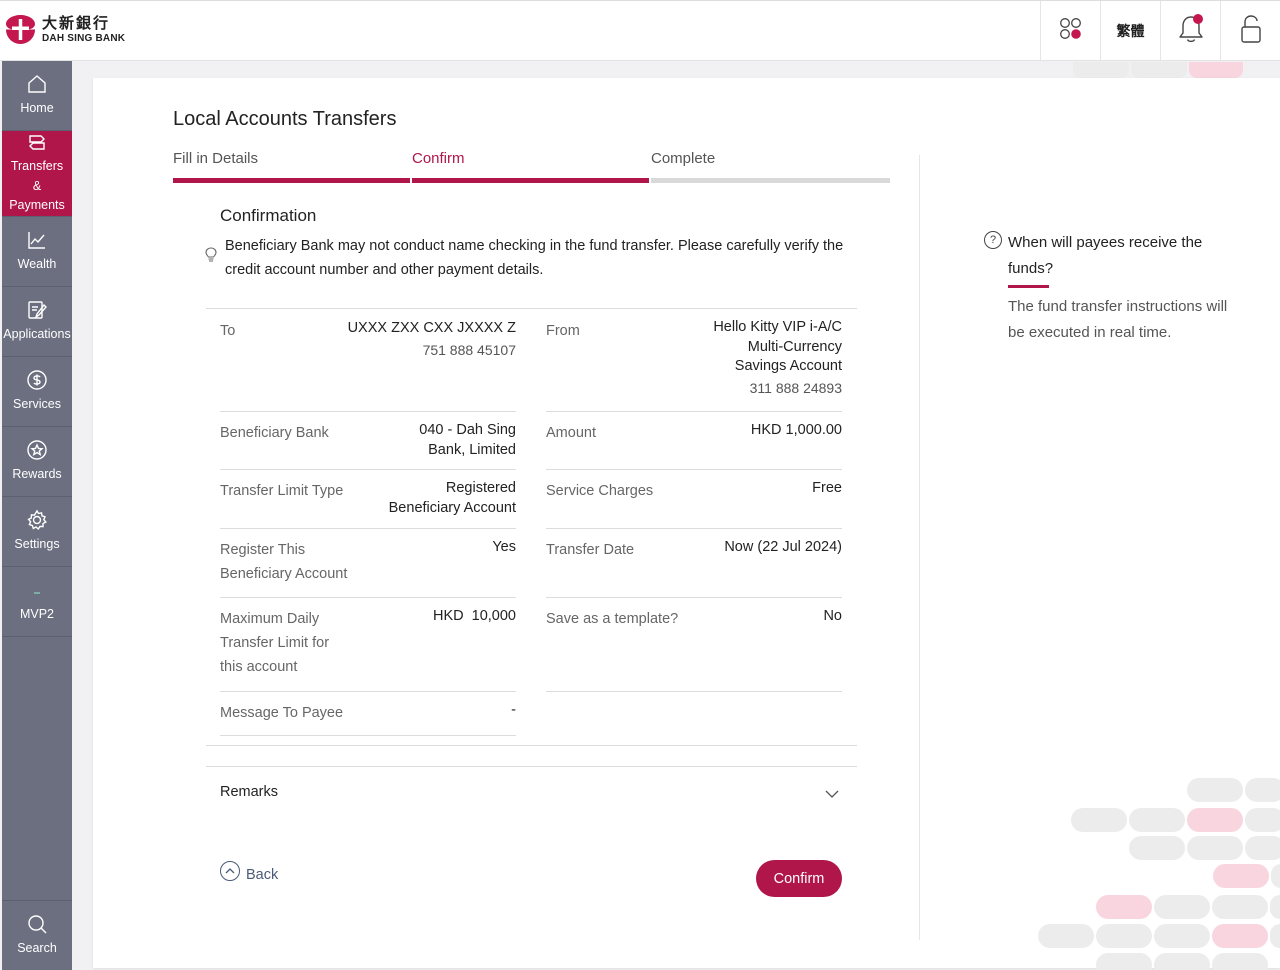 The image size is (1280, 970). What do you see at coordinates (446, 440) in the screenshot?
I see `beneficiary-bank-value: 040 - Dah Sing Bank, Limited` at bounding box center [446, 440].